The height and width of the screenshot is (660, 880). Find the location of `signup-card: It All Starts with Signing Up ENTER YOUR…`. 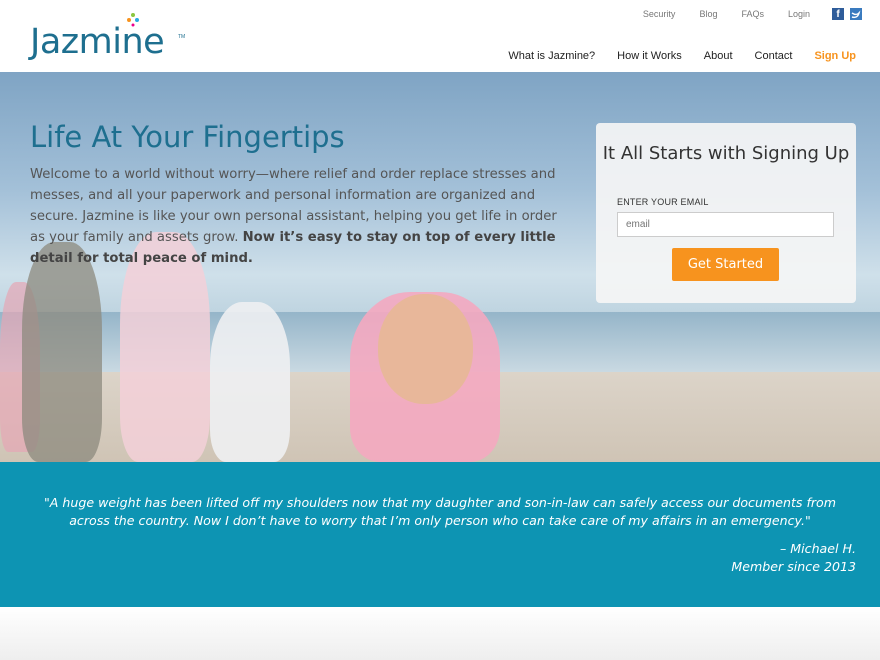

signup-card: It All Starts with Signing Up ENTER YOUR… is located at coordinates (726, 213).